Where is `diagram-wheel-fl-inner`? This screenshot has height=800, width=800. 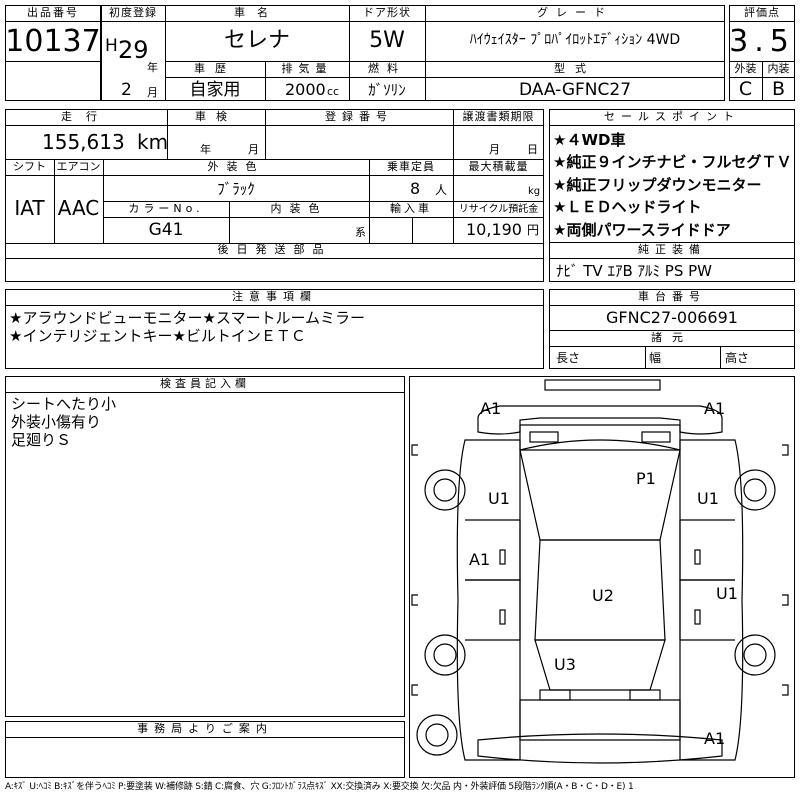
diagram-wheel-fl-inner is located at coordinates (445, 490).